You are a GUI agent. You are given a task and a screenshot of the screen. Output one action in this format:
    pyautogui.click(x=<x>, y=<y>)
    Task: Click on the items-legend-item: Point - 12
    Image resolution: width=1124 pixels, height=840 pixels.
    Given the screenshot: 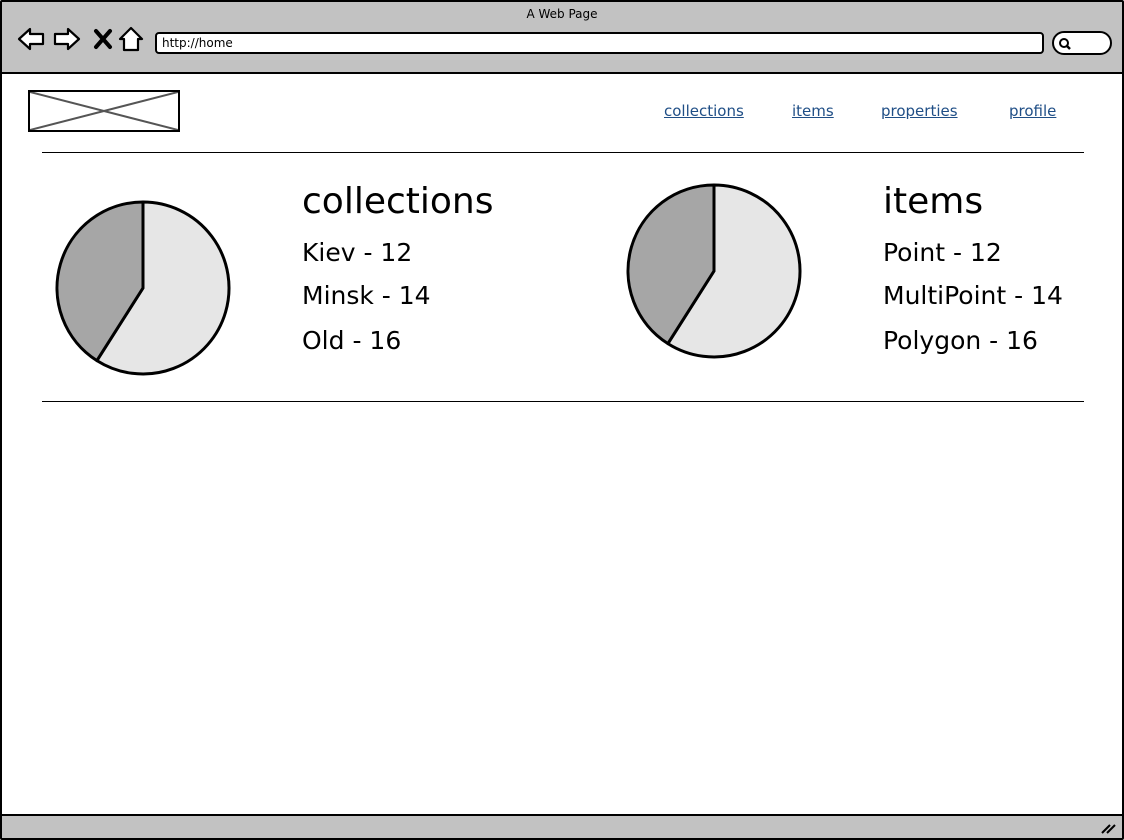 What is the action you would take?
    pyautogui.click(x=942, y=252)
    